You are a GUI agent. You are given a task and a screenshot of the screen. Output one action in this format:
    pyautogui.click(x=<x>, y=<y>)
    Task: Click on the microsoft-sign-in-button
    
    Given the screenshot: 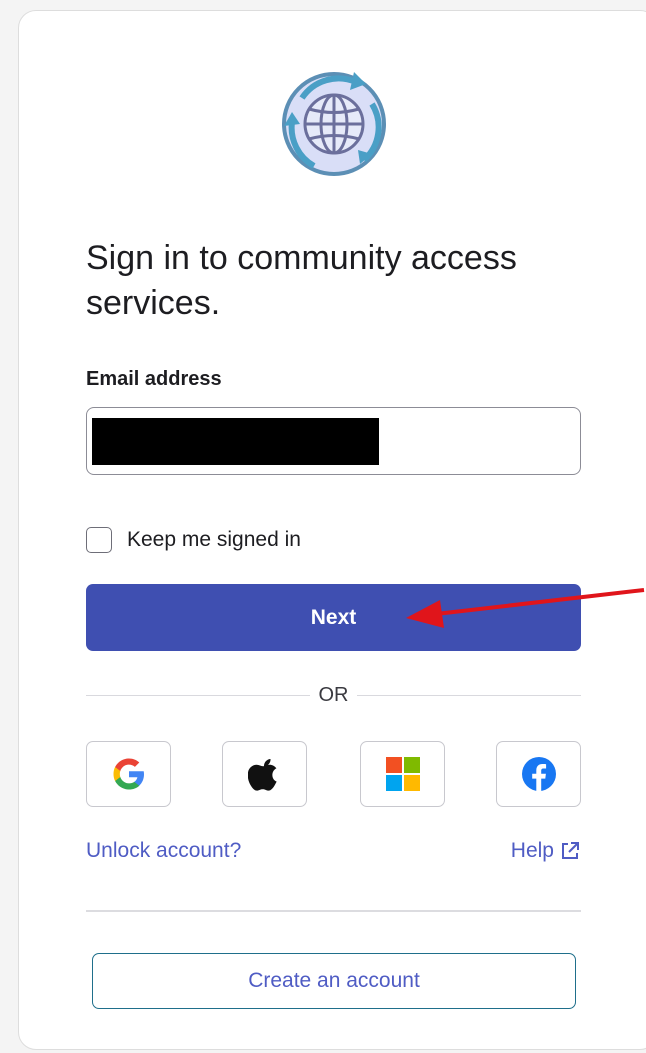 What is the action you would take?
    pyautogui.click(x=402, y=774)
    